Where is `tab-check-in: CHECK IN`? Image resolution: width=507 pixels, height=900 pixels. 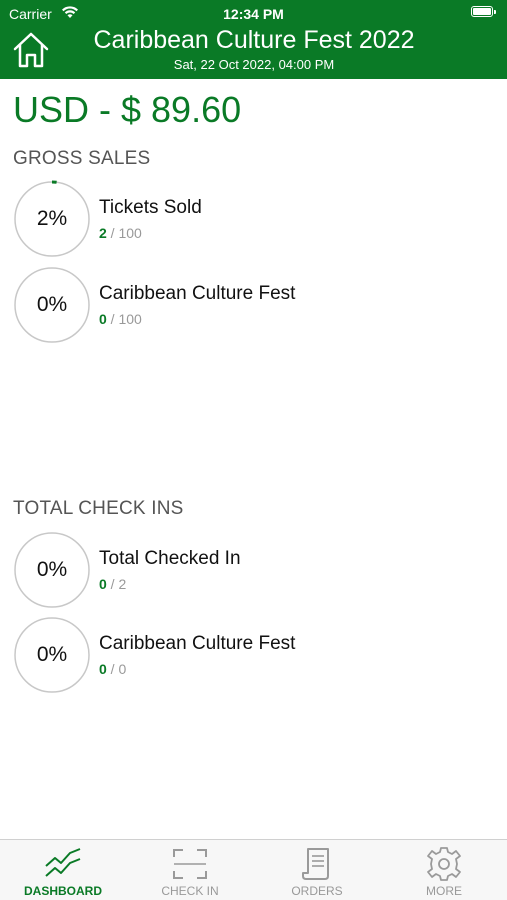 tab-check-in: CHECK IN is located at coordinates (190, 870).